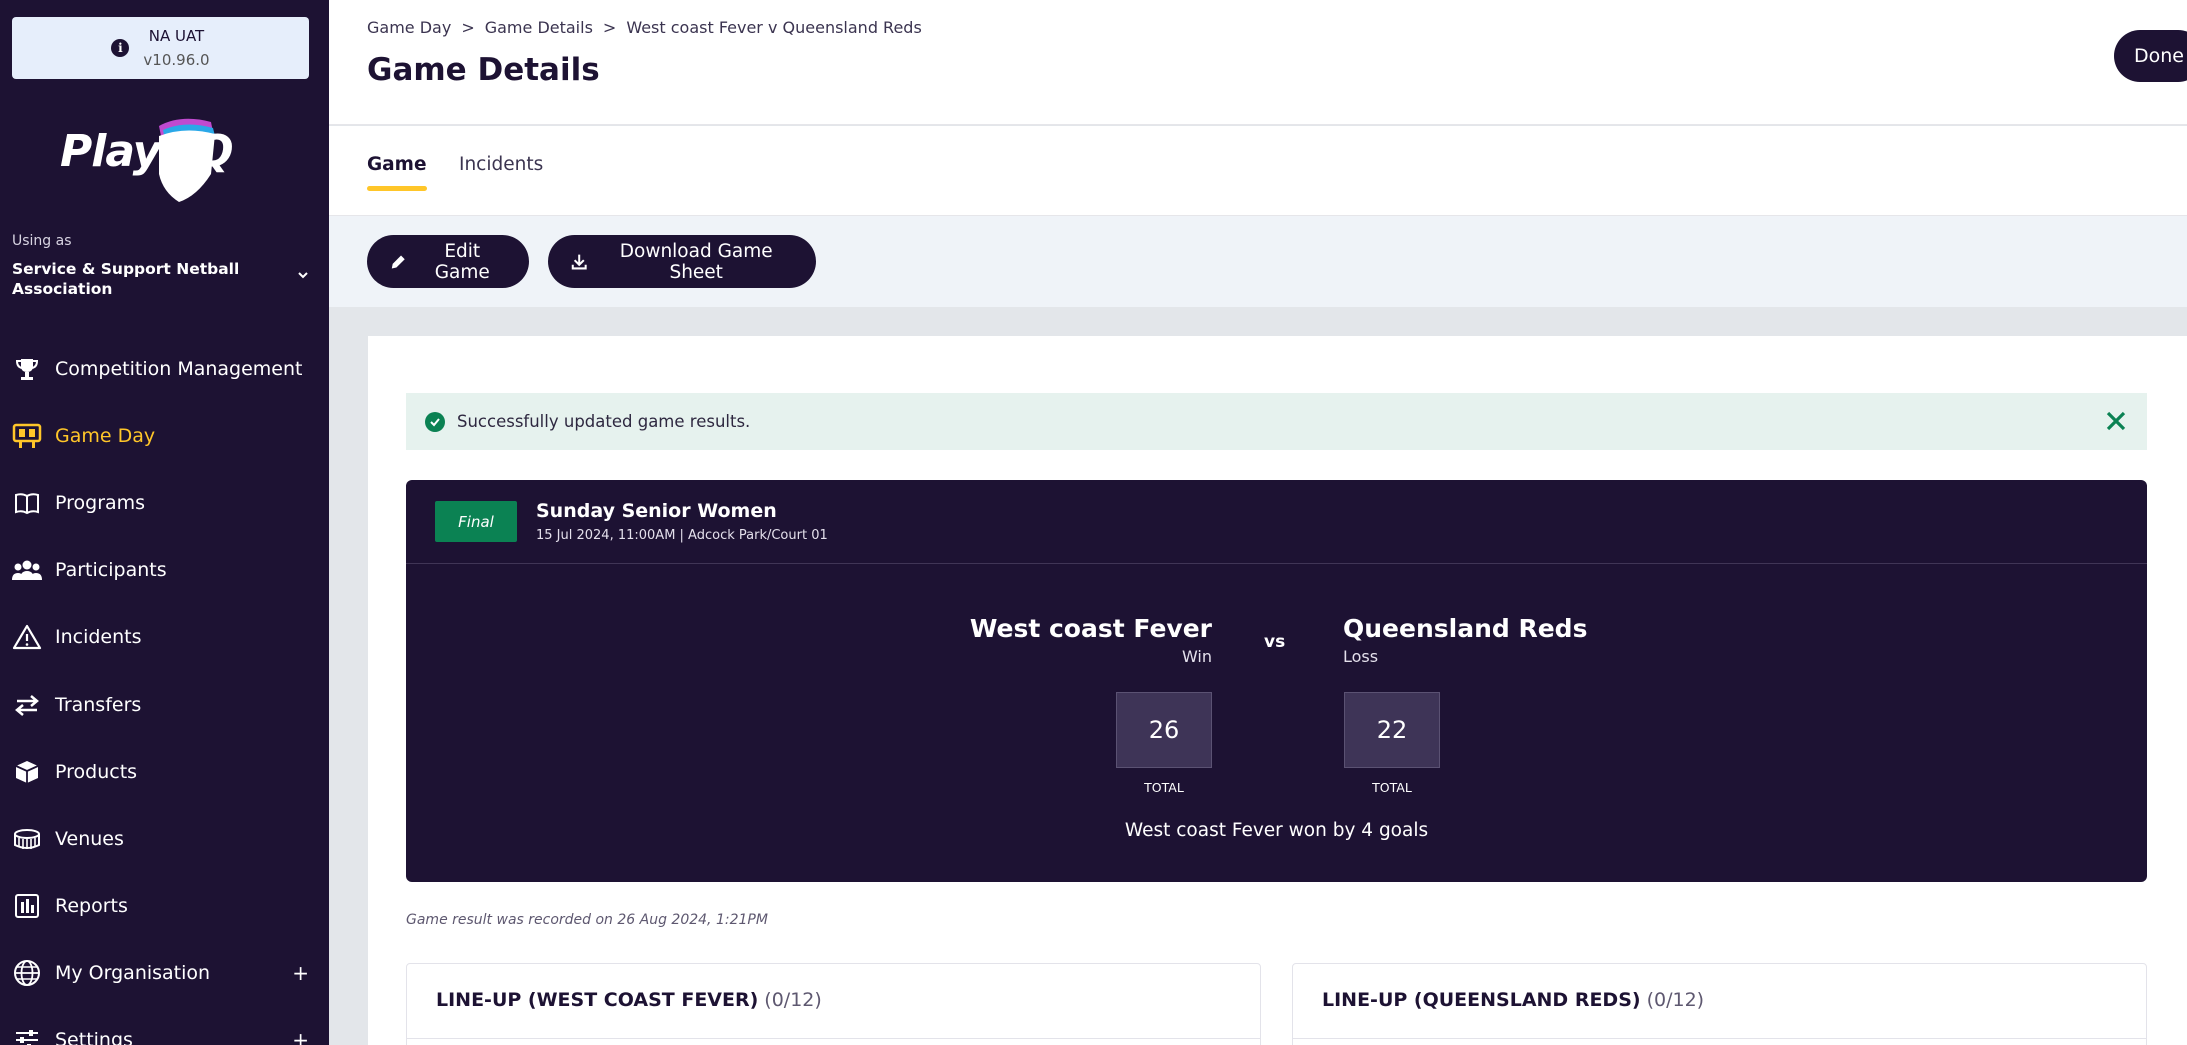 The height and width of the screenshot is (1045, 2187). Describe the element at coordinates (27, 839) in the screenshot. I see `stadium-icon` at that location.